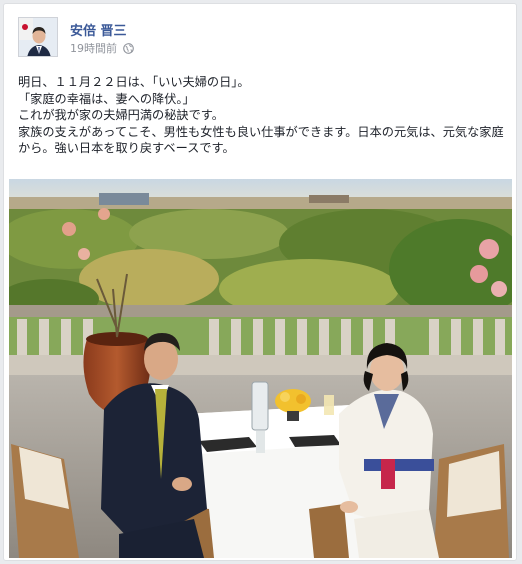 This screenshot has width=522, height=564. Describe the element at coordinates (98, 29) in the screenshot. I see `author-name-link: 安倍 晋三` at that location.